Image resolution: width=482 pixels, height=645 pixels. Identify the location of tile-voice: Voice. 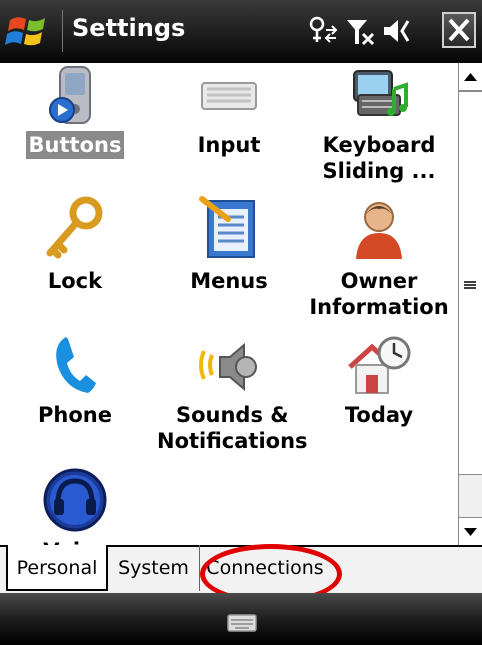
(75, 506).